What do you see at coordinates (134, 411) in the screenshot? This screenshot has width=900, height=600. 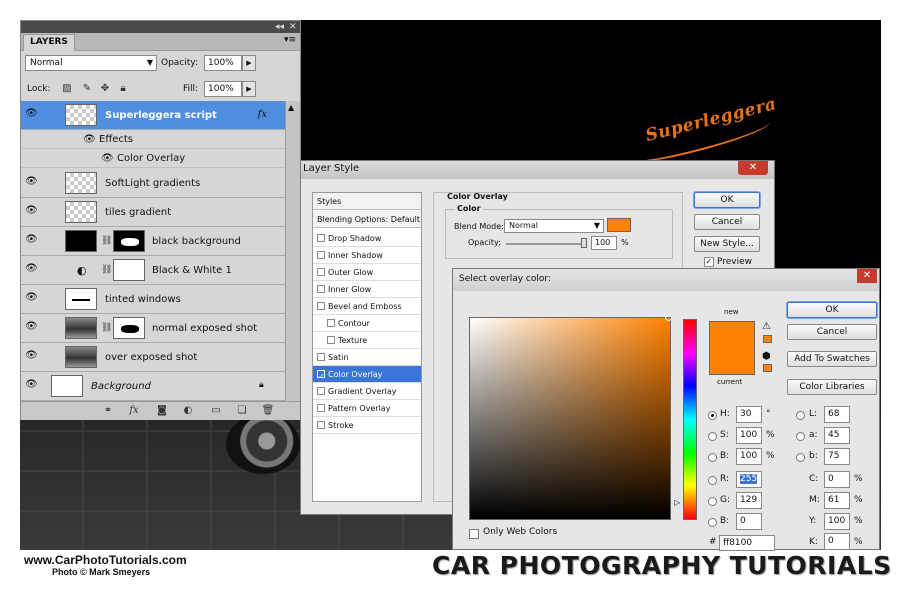 I see `add-style-icon: fx` at bounding box center [134, 411].